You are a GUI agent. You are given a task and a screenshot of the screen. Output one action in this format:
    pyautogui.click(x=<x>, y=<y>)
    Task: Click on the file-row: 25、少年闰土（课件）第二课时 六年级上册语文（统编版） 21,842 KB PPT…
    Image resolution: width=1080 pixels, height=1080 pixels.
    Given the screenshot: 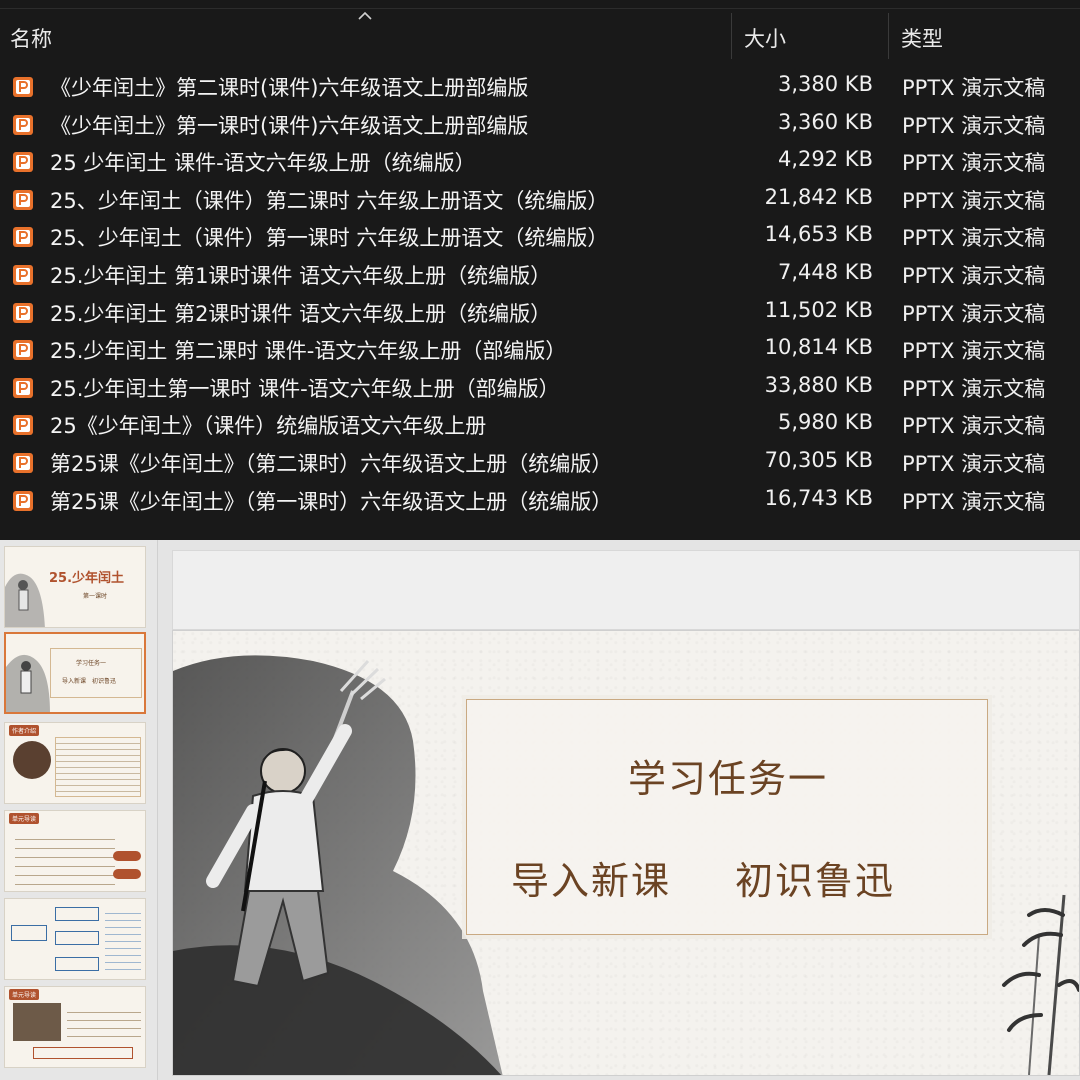 What is the action you would take?
    pyautogui.click(x=540, y=199)
    